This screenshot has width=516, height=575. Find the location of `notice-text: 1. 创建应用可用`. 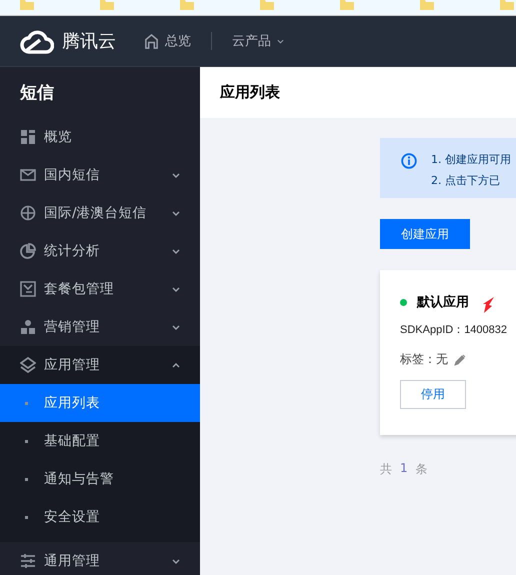

notice-text: 1. 创建应用可用 is located at coordinates (471, 159).